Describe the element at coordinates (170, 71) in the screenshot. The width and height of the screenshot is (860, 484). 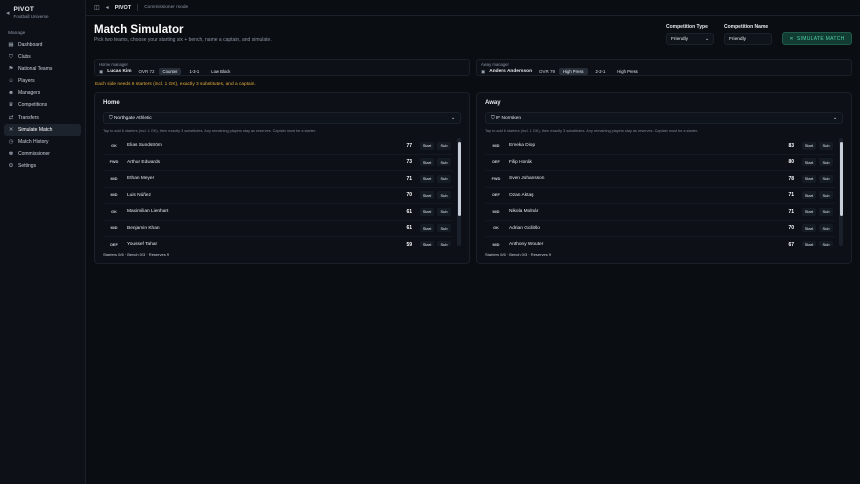
I see `home-manager-tactic-pill: Counter` at that location.